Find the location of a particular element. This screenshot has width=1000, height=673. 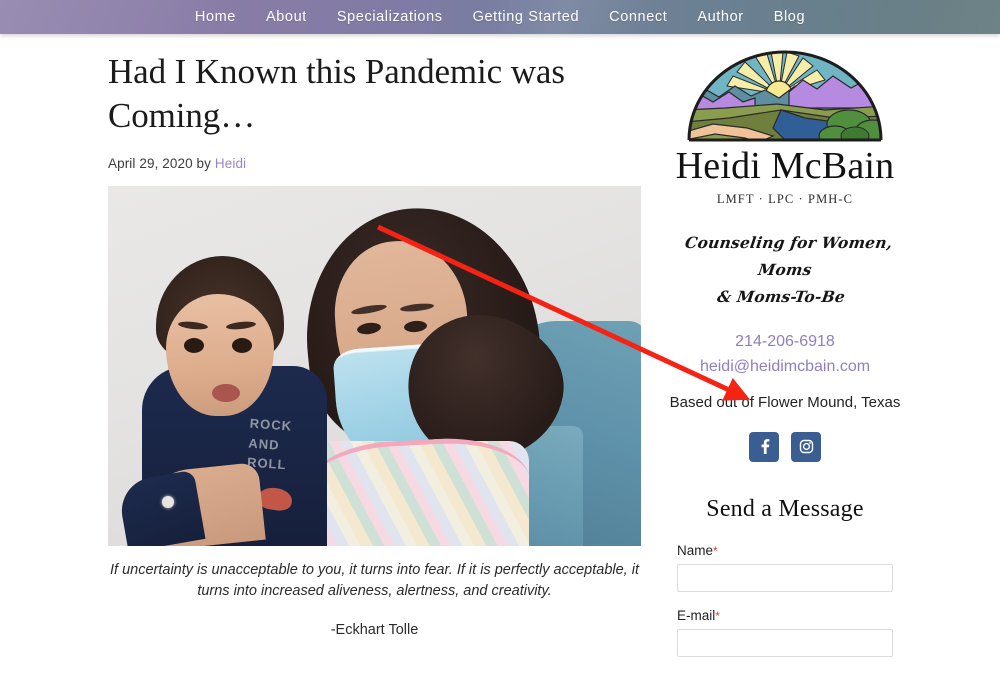

contact-form: Name* E-mail* is located at coordinates (785, 600).